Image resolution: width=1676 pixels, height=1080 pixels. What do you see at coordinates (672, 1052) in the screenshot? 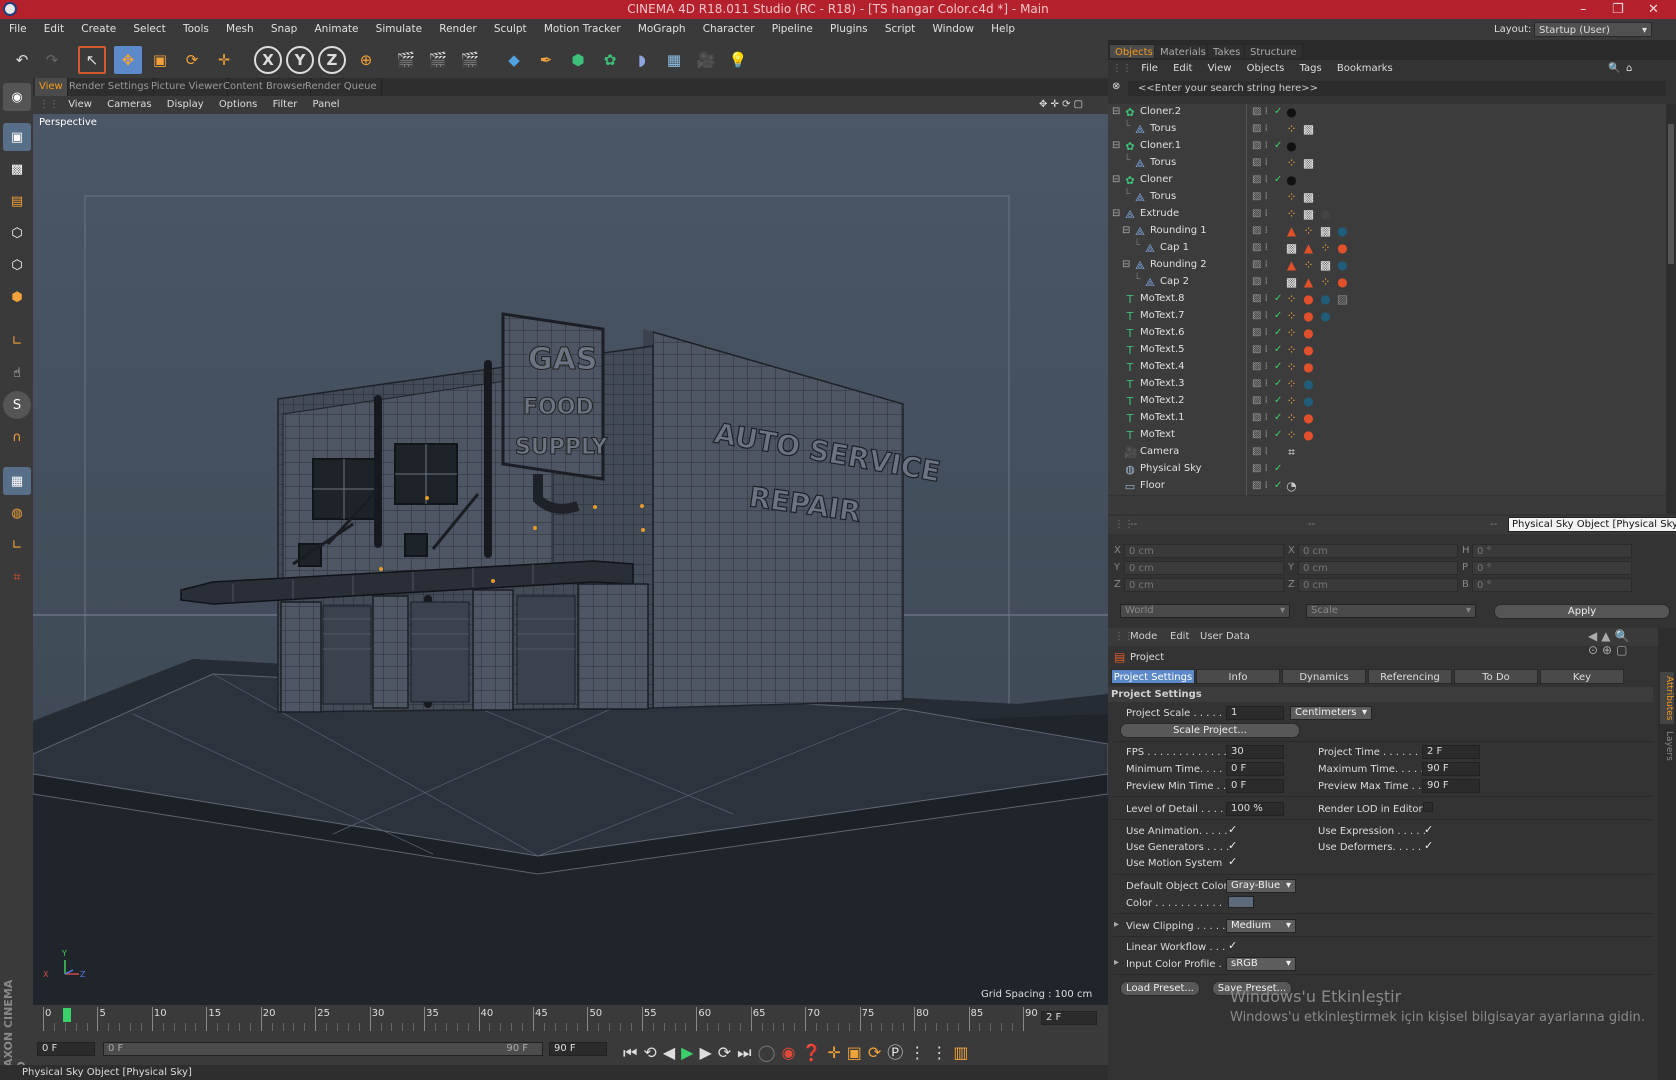
I see `previous-frame-icon: ◀` at bounding box center [672, 1052].